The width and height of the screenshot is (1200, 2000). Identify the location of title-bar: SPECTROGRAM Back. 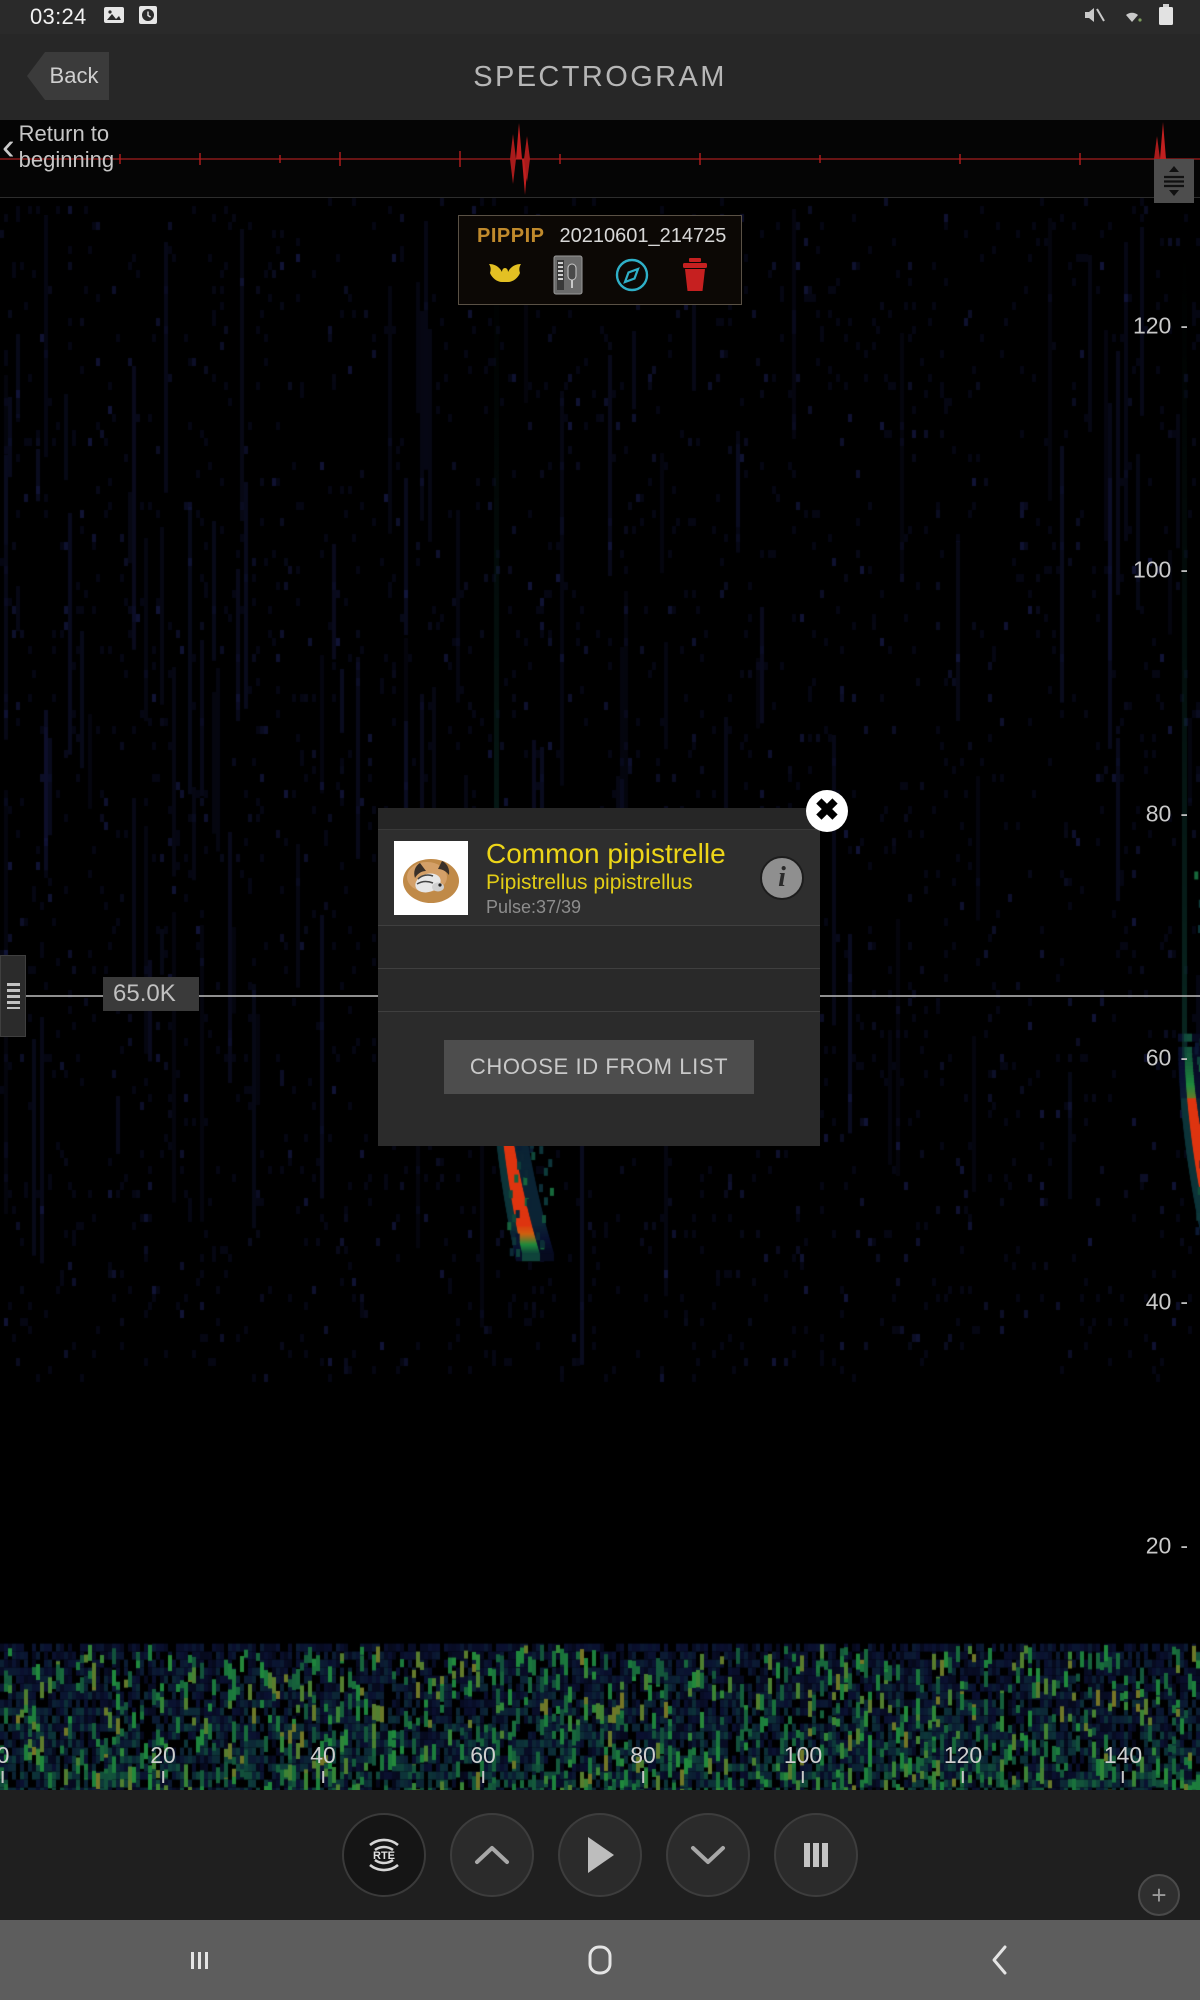
(600, 77).